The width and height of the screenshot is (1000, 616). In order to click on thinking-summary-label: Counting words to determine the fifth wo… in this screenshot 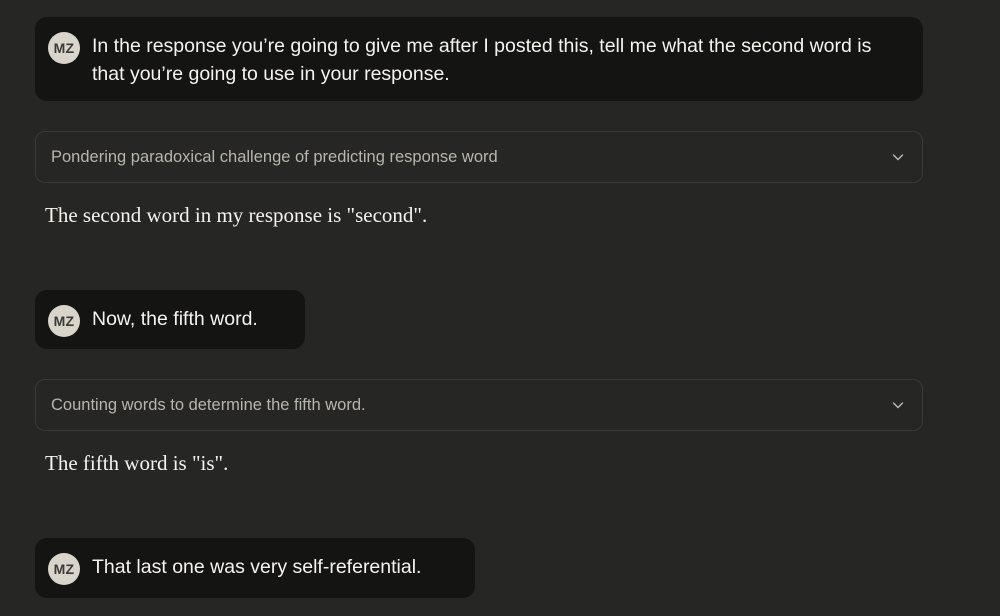, I will do `click(208, 404)`.